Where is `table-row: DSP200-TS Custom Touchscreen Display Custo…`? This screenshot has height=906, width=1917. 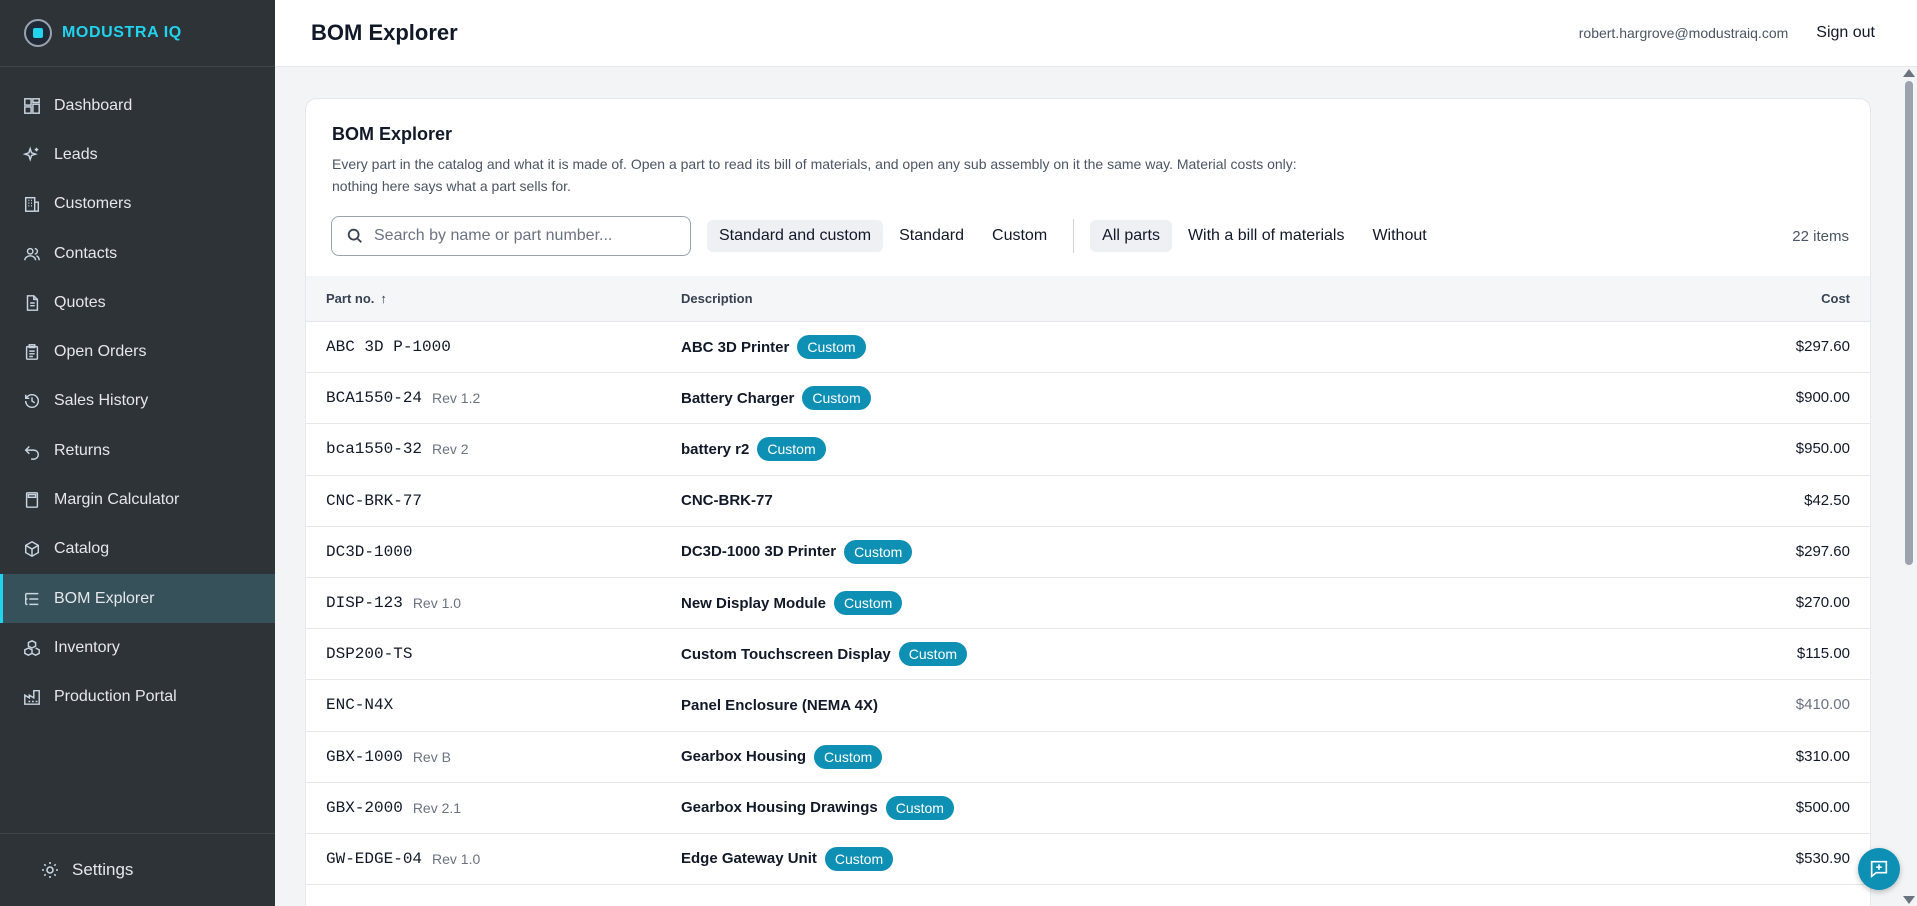 table-row: DSP200-TS Custom Touchscreen Display Custo… is located at coordinates (1088, 655).